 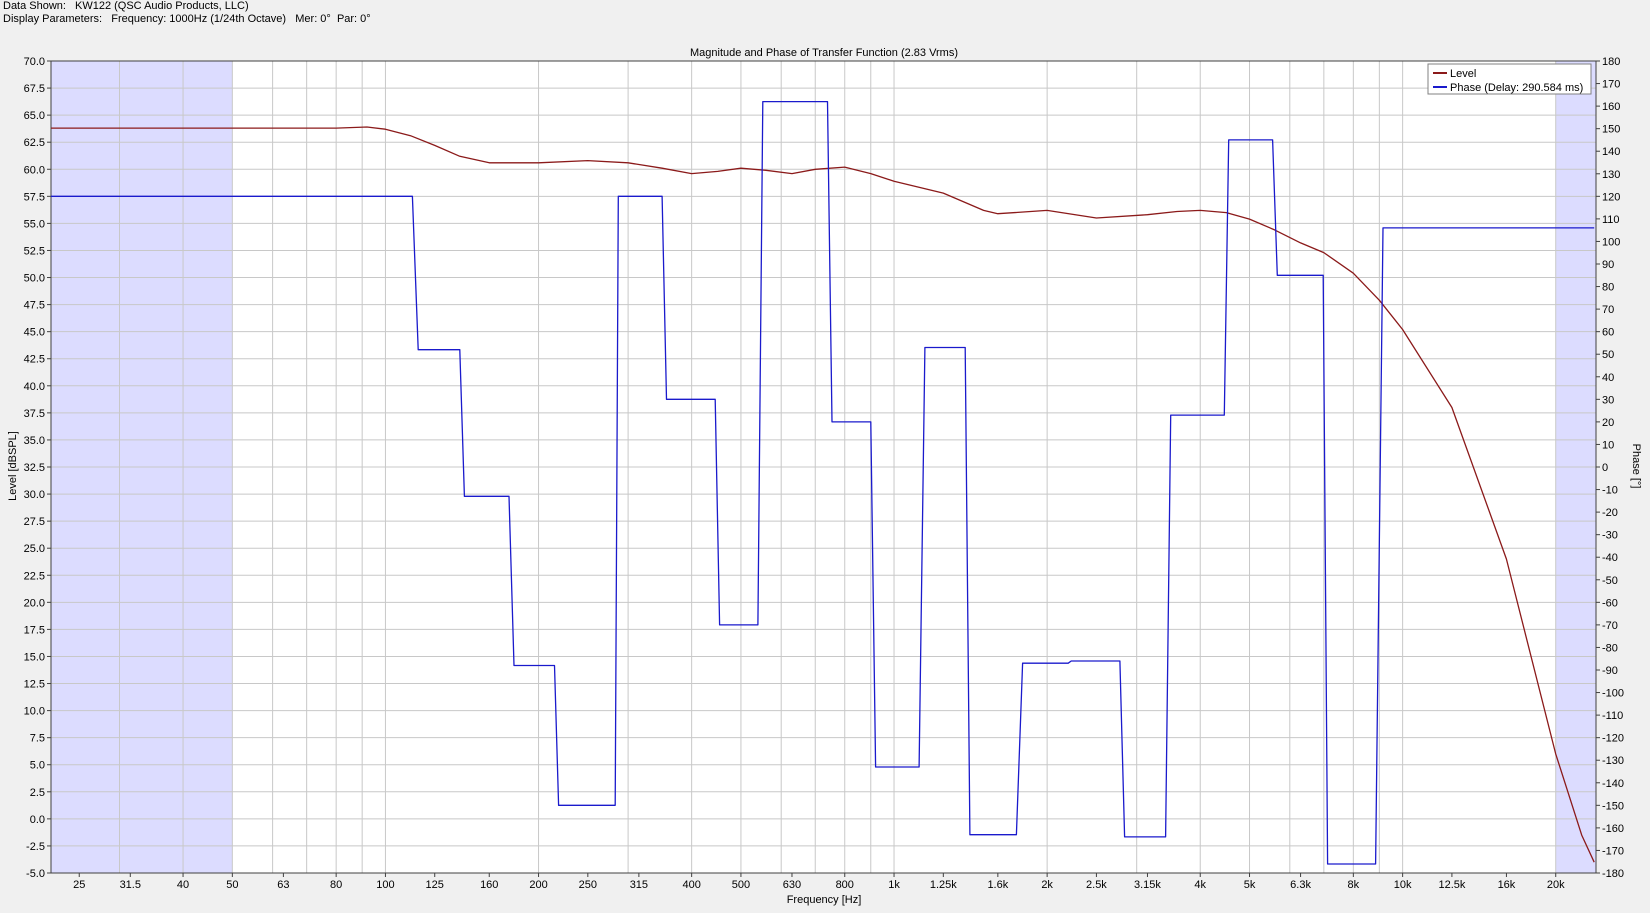 I want to click on x-tick-label: 4k, so click(x=1200, y=885).